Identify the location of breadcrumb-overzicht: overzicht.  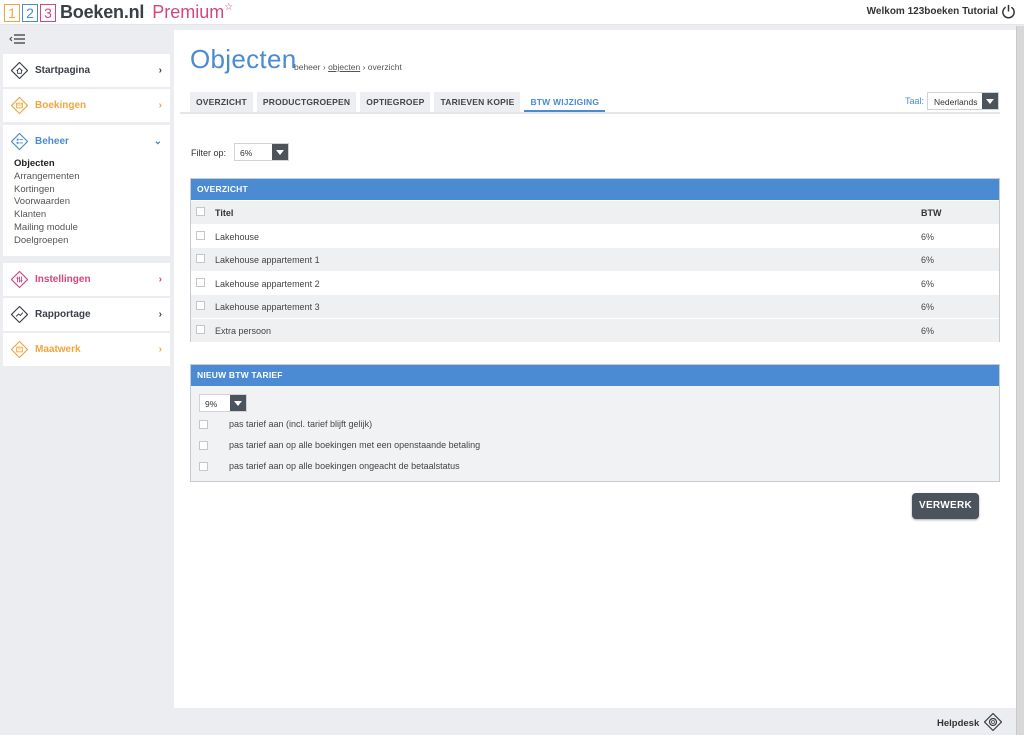
(384, 67).